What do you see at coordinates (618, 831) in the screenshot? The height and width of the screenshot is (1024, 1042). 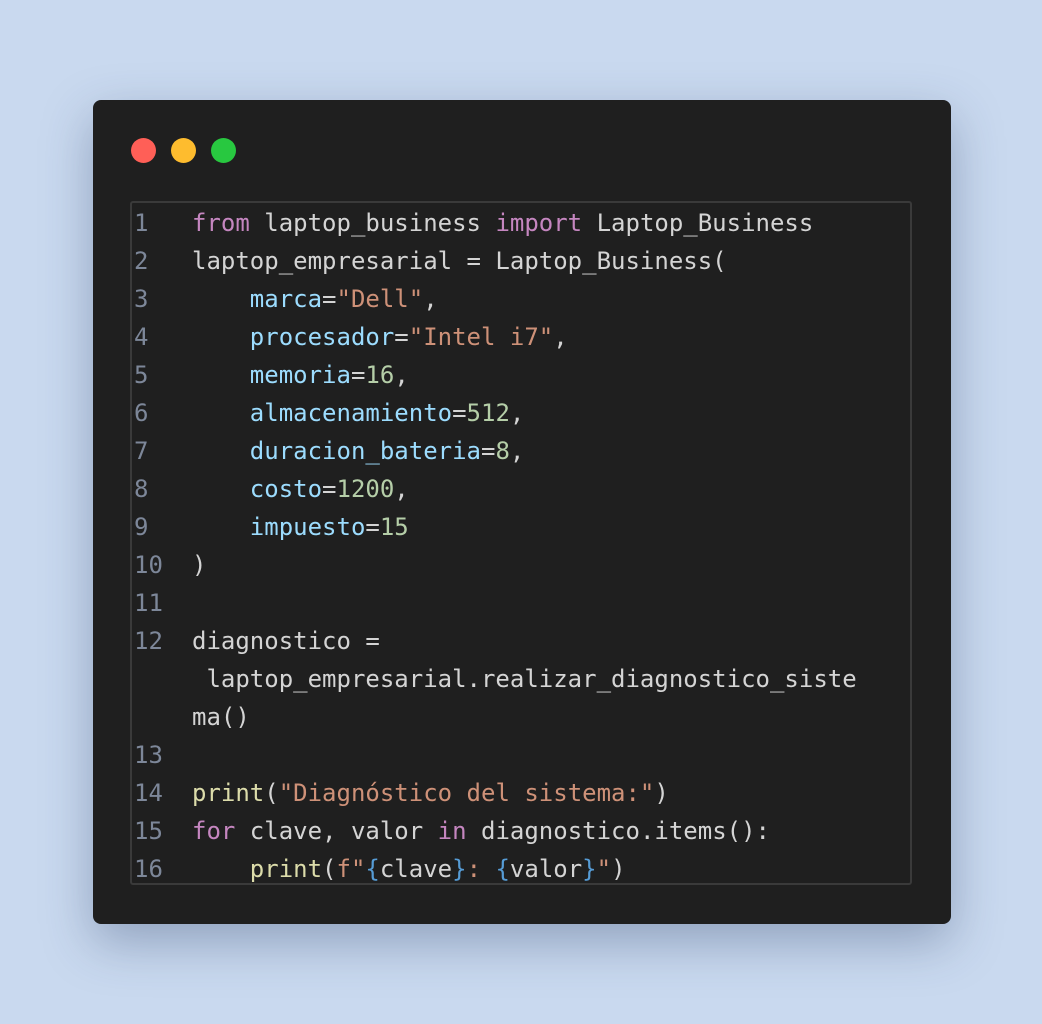 I see `code-token: diagnostico.items():` at bounding box center [618, 831].